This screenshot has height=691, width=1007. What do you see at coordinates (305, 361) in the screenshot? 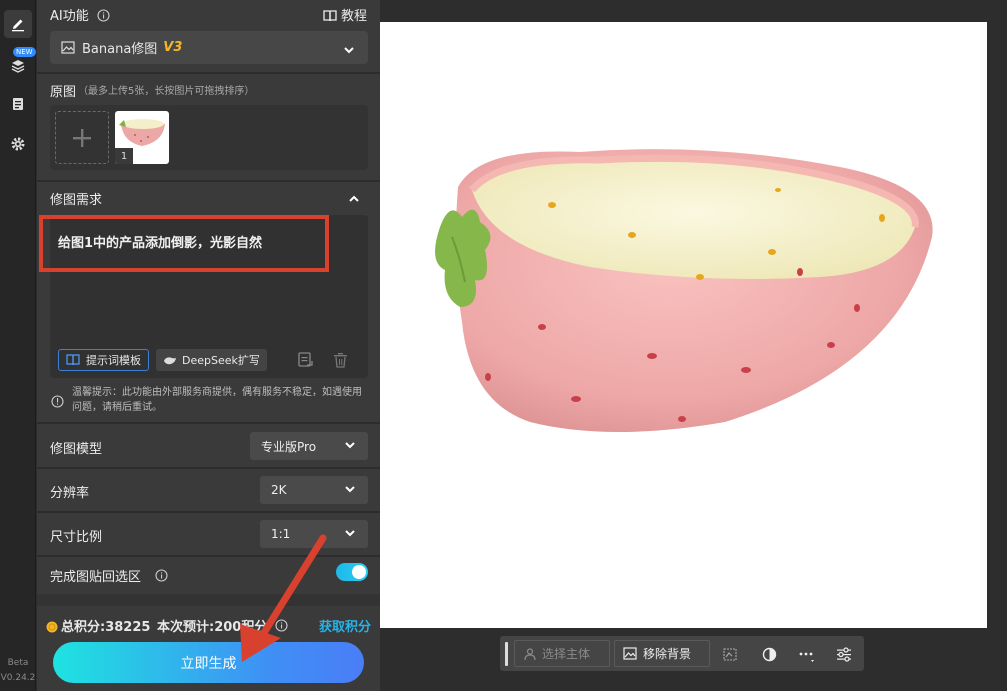
I see `copy-icon` at bounding box center [305, 361].